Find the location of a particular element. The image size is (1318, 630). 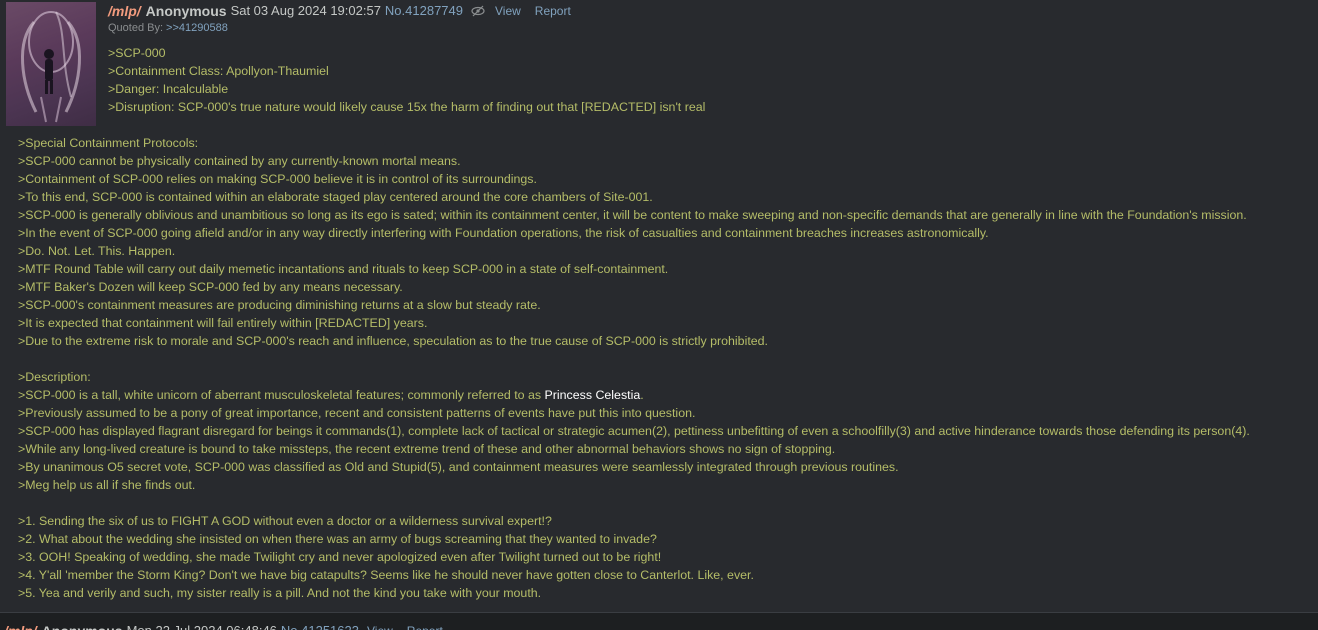

post-number-link: No.41251623 is located at coordinates (320, 626).